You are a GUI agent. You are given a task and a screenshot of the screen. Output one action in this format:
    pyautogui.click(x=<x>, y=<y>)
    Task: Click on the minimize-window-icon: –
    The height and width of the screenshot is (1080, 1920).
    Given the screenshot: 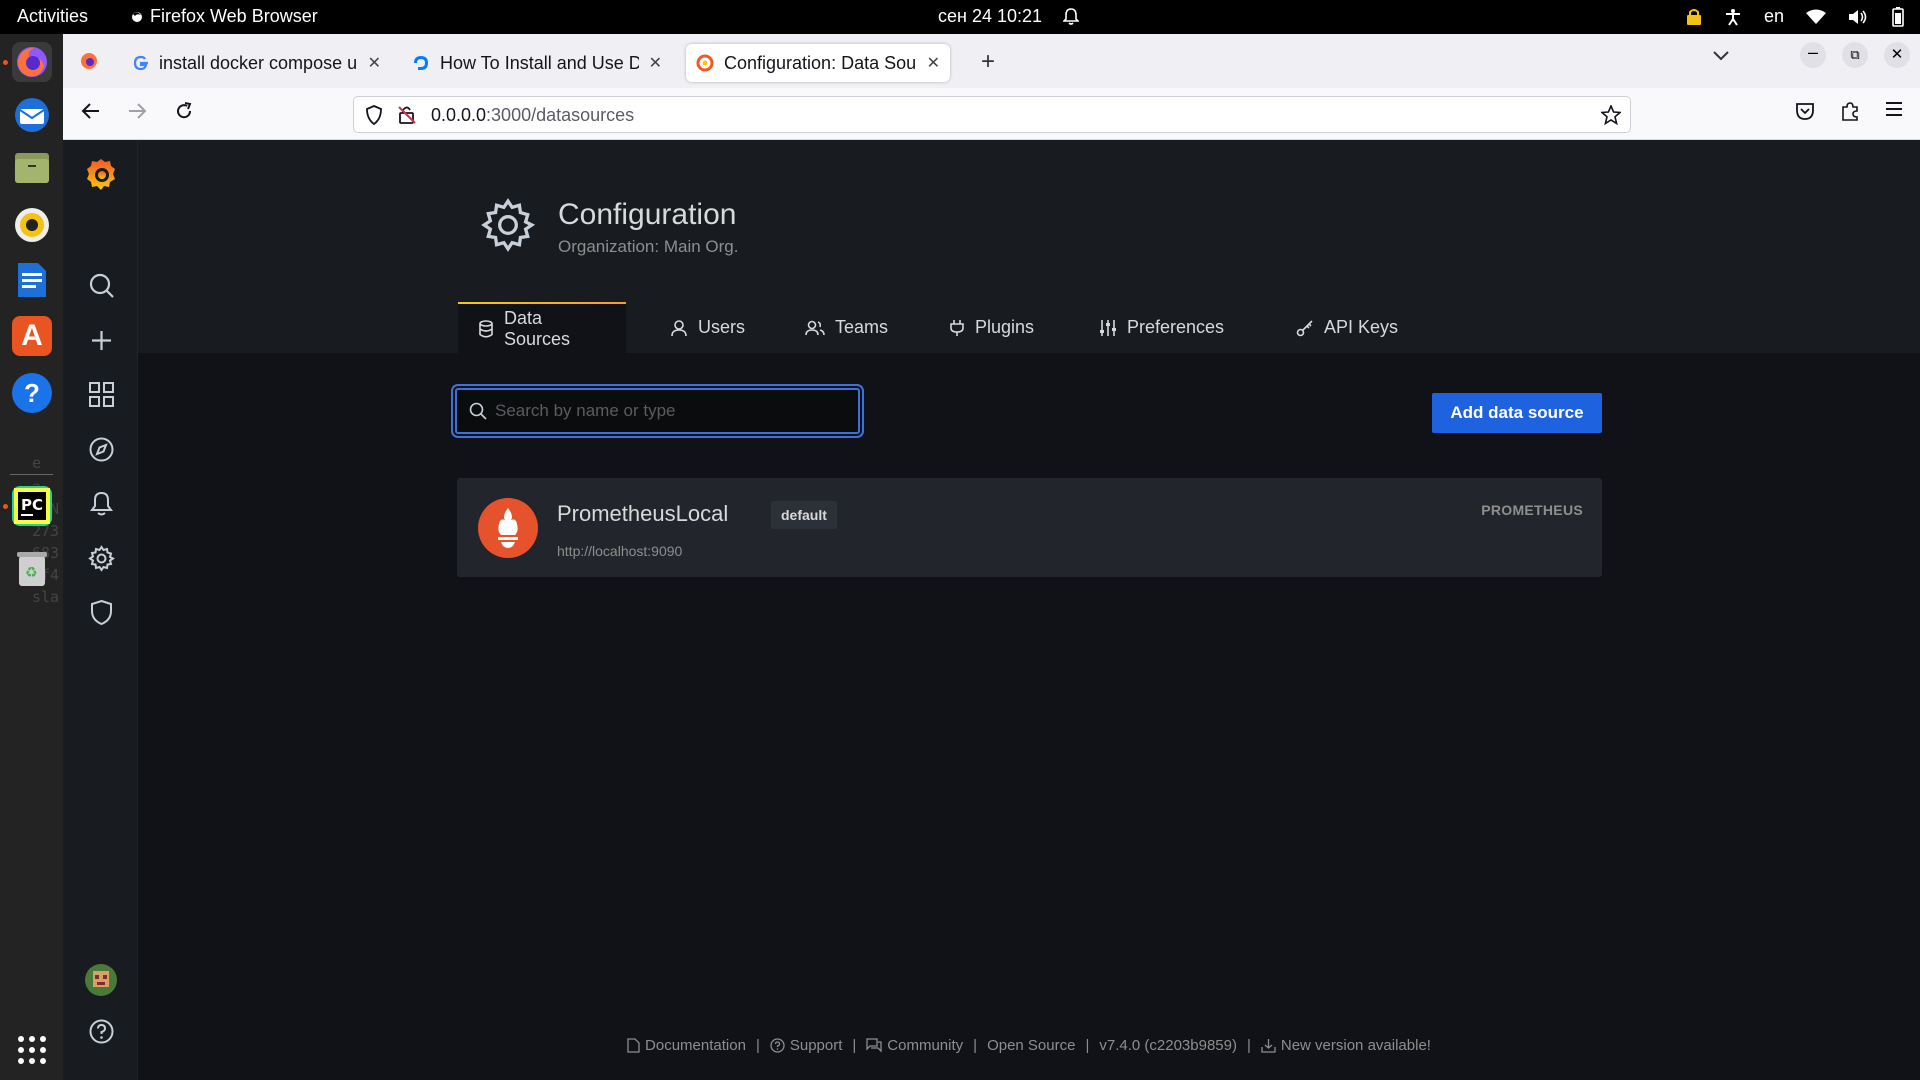 What is the action you would take?
    pyautogui.click(x=1813, y=55)
    